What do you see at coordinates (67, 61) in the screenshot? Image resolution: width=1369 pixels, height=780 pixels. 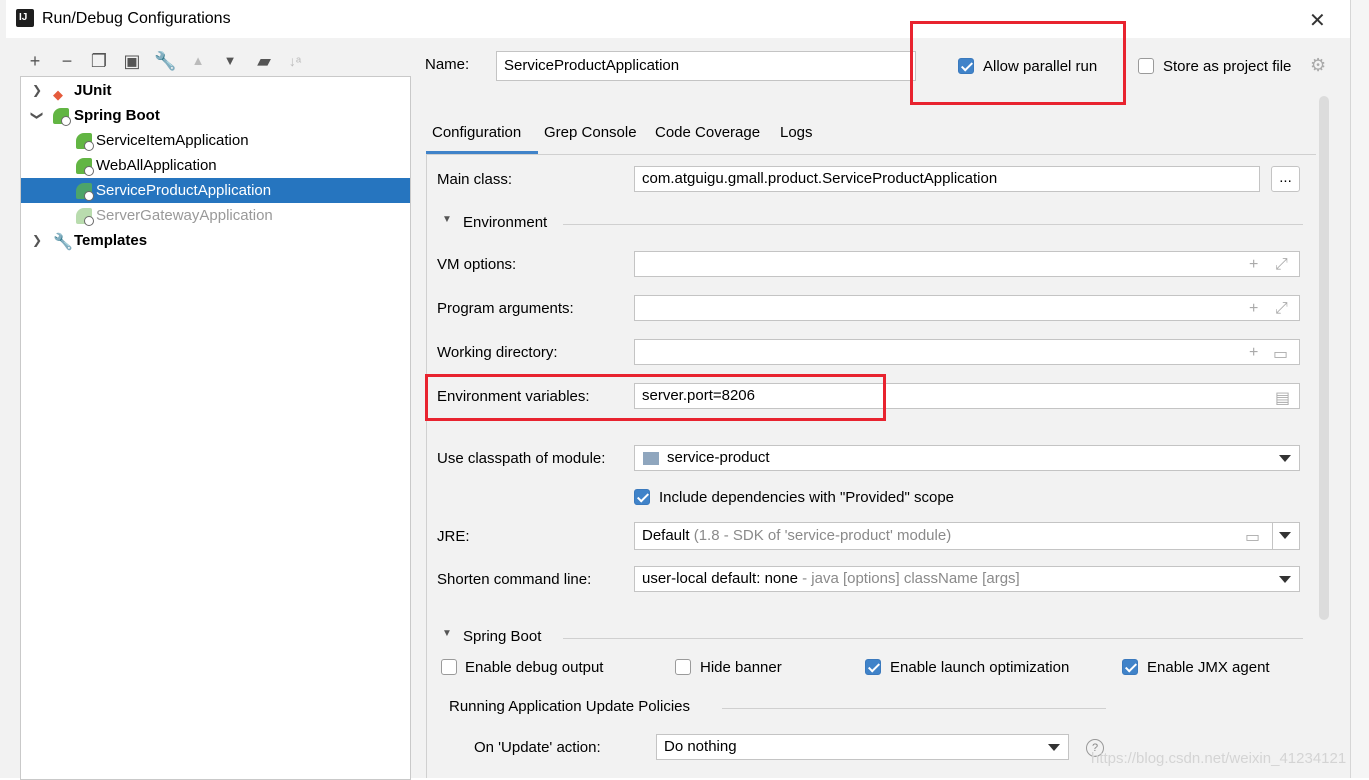 I see `remove-icon: −` at bounding box center [67, 61].